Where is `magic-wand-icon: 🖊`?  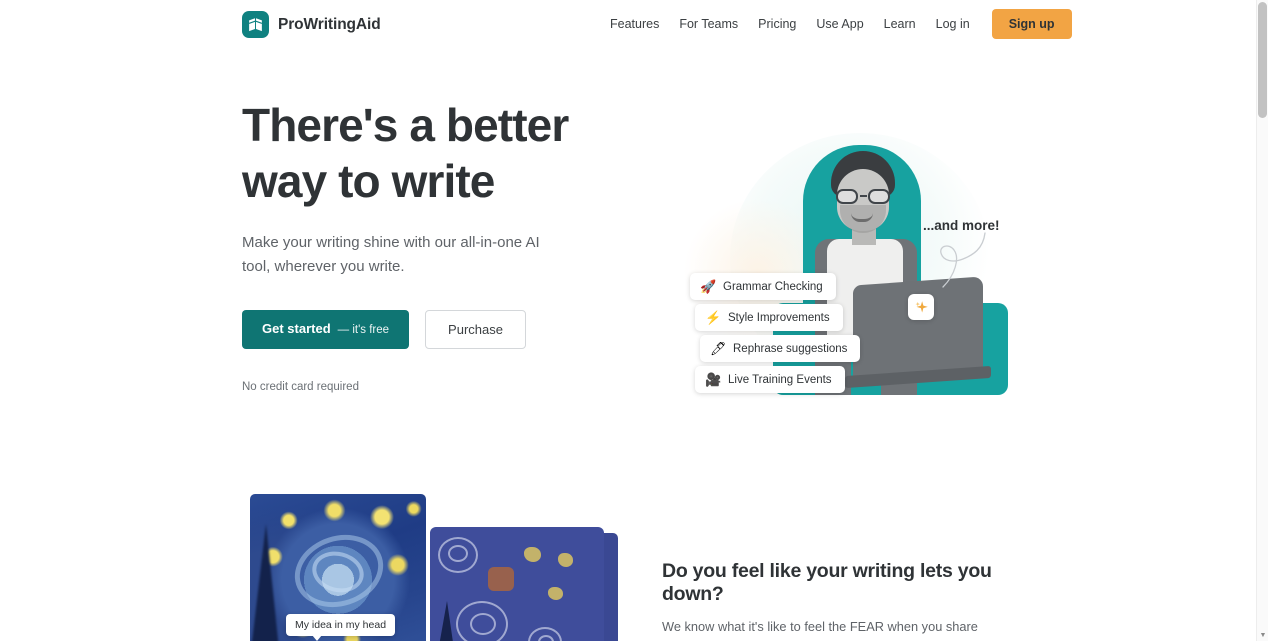
magic-wand-icon: 🖊 is located at coordinates (718, 348).